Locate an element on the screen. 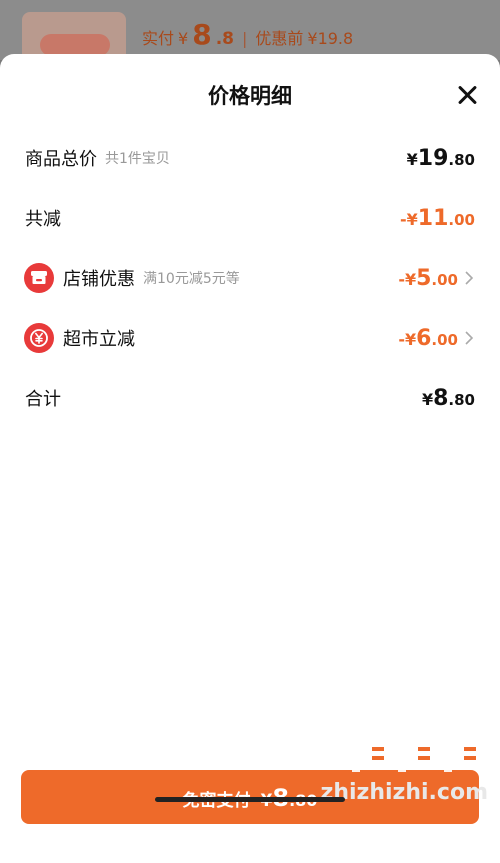 This screenshot has width=500, height=863. amount-int: 6 is located at coordinates (424, 338).